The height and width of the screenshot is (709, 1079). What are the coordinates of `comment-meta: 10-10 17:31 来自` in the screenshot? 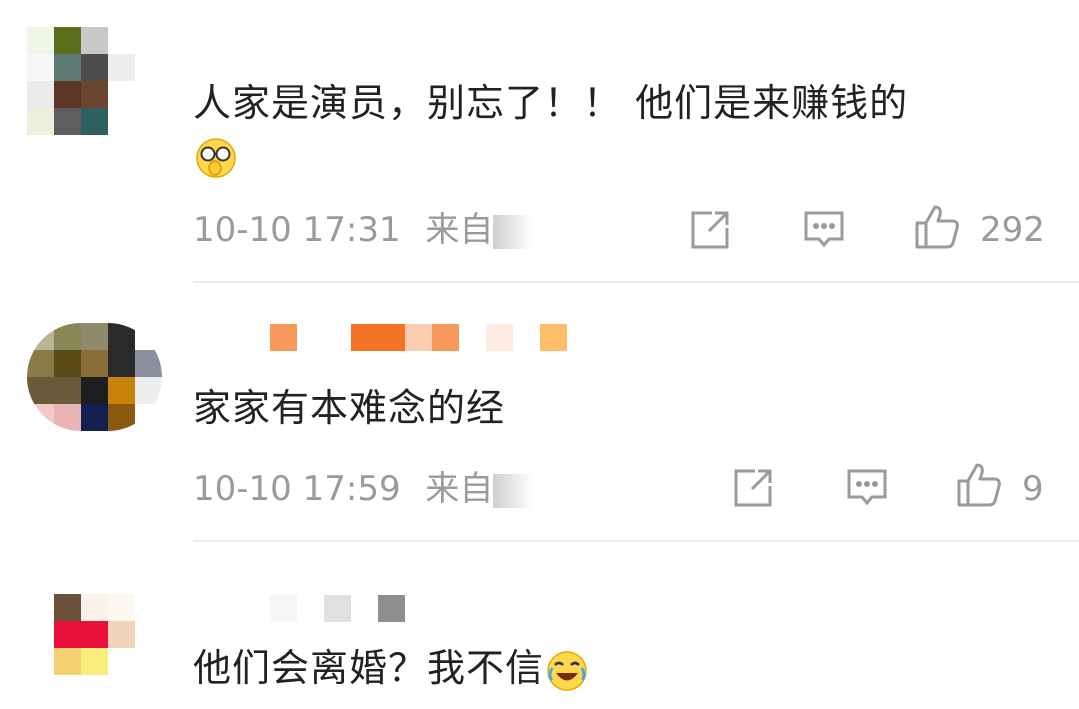 It's located at (363, 230).